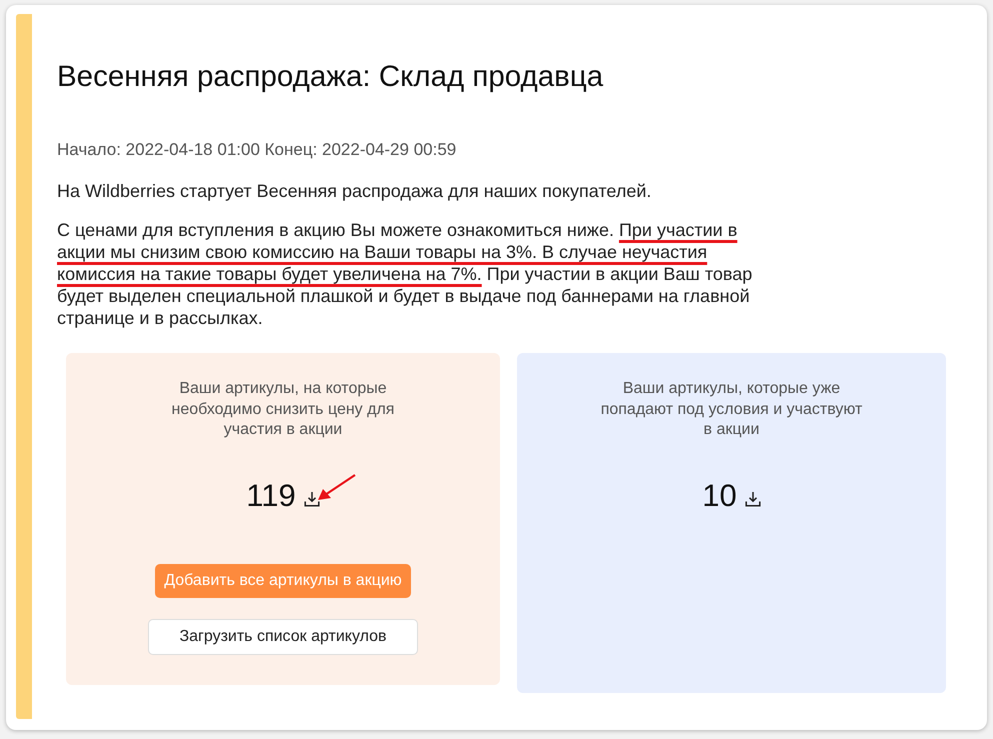 The image size is (993, 739). What do you see at coordinates (330, 77) in the screenshot?
I see `page-title: Весенняя распродажа: Склад продавца` at bounding box center [330, 77].